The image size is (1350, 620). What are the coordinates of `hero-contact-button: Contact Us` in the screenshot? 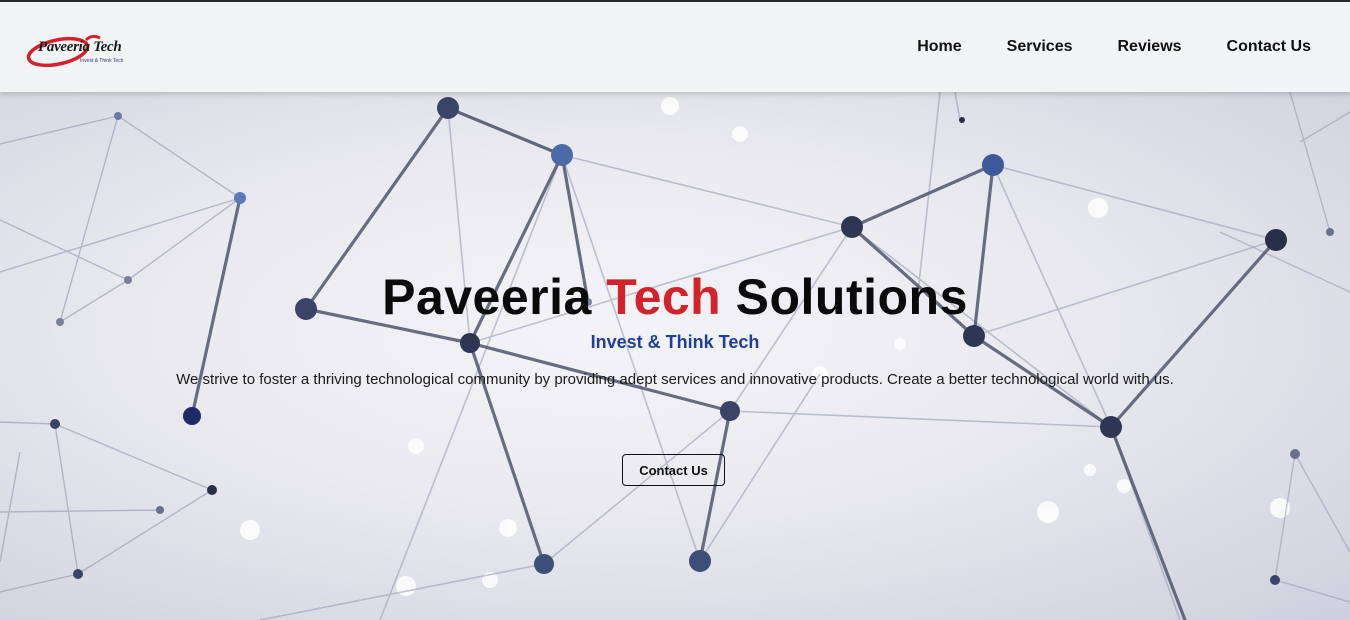 It's located at (673, 470).